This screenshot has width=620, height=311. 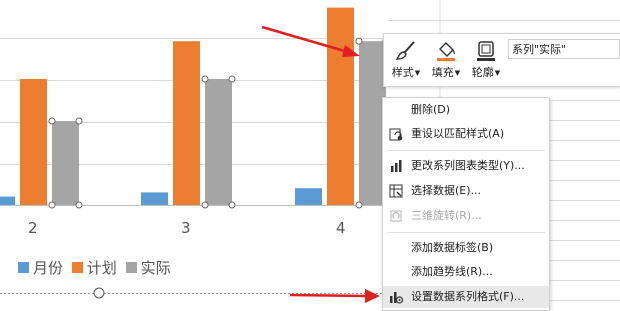 I want to click on style-button: 样式▼, so click(x=406, y=60).